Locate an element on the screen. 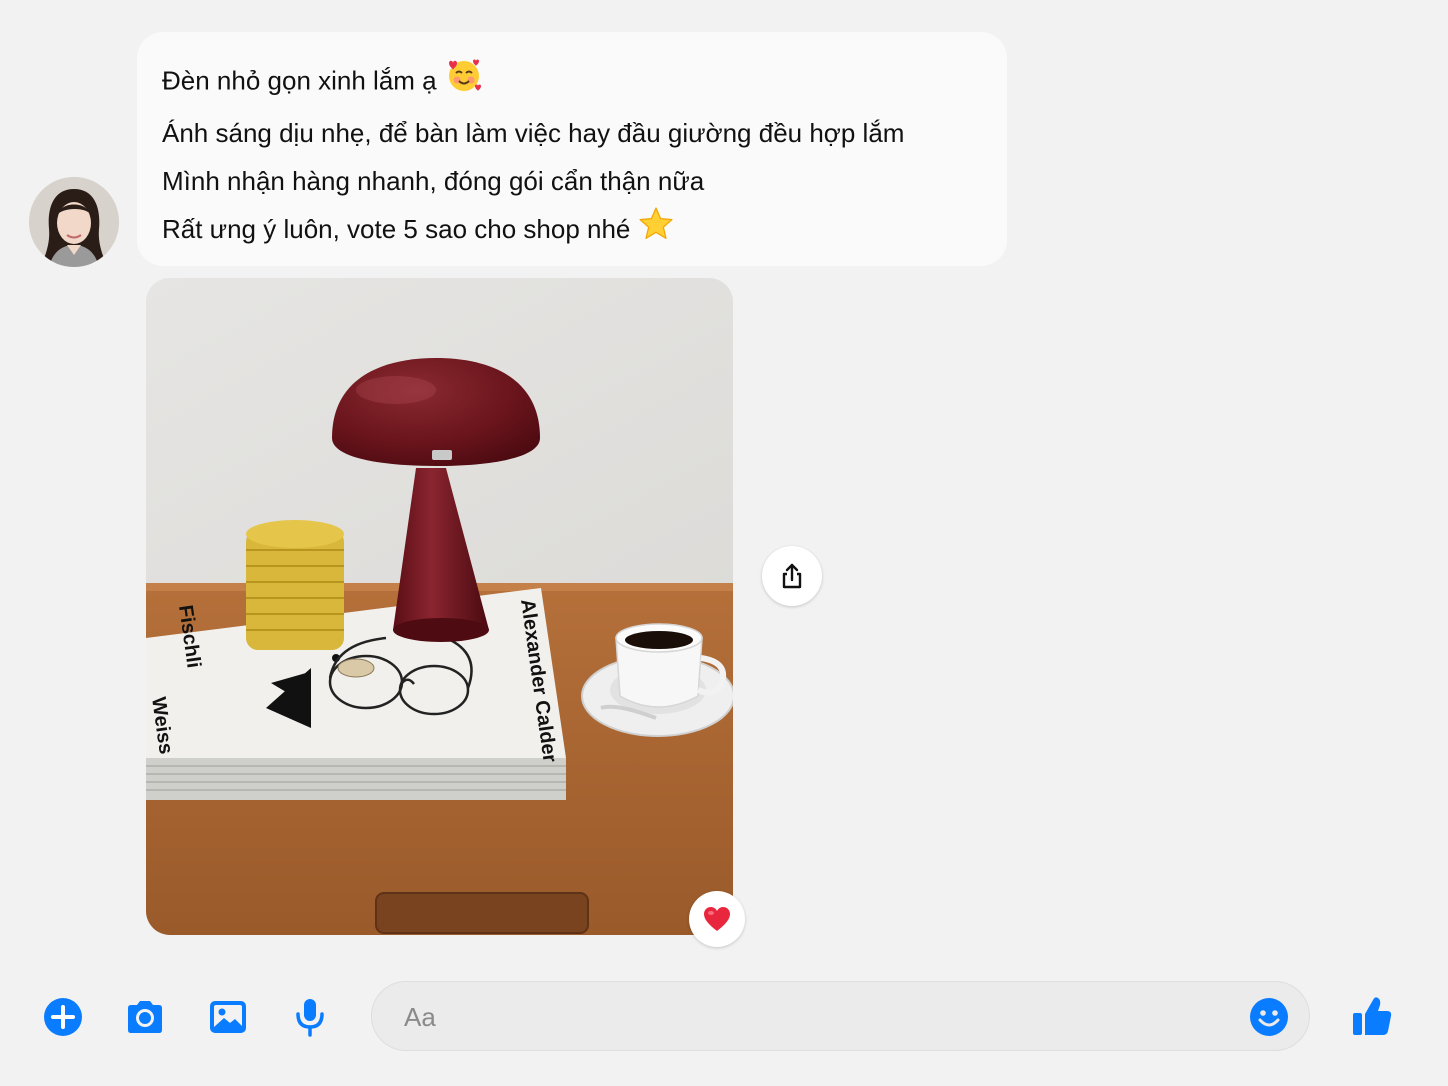 Image resolution: width=1448 pixels, height=1086 pixels. camera-button is located at coordinates (145, 1017).